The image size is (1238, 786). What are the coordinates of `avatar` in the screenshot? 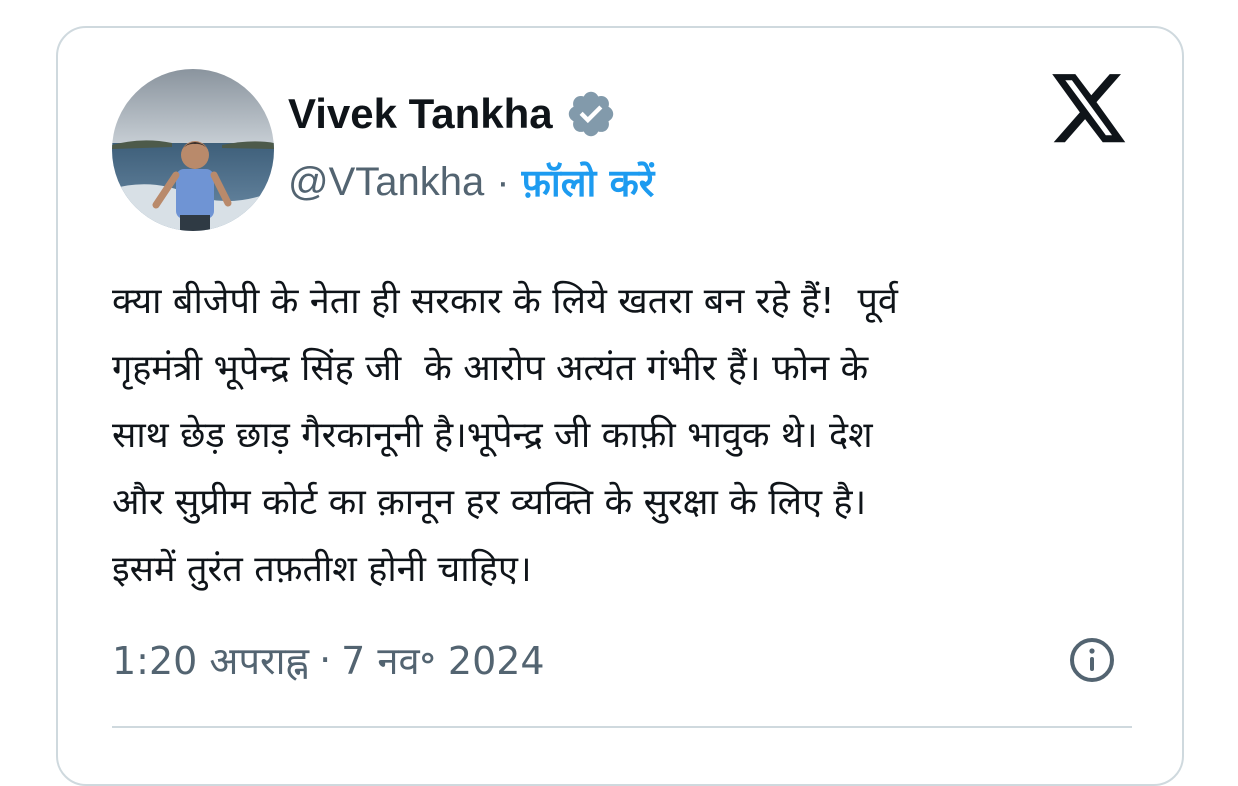 It's located at (193, 150).